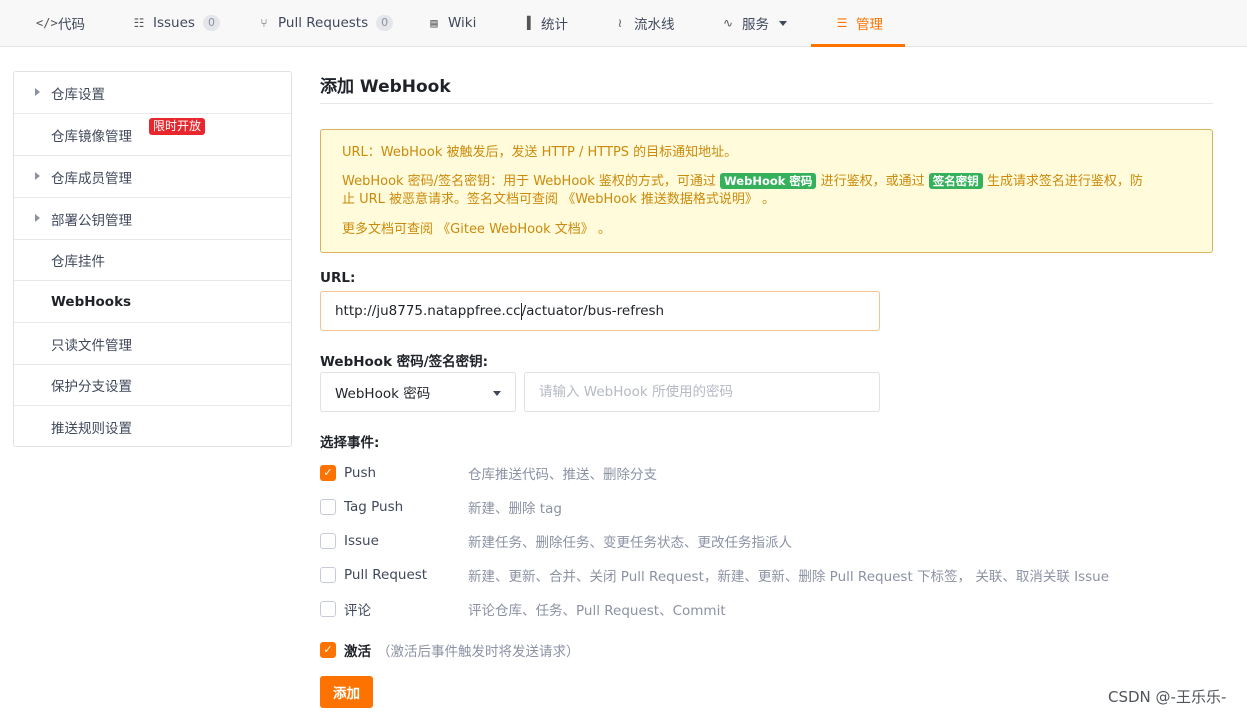 The image size is (1247, 714). I want to click on events-label: 选择事件:, so click(350, 443).